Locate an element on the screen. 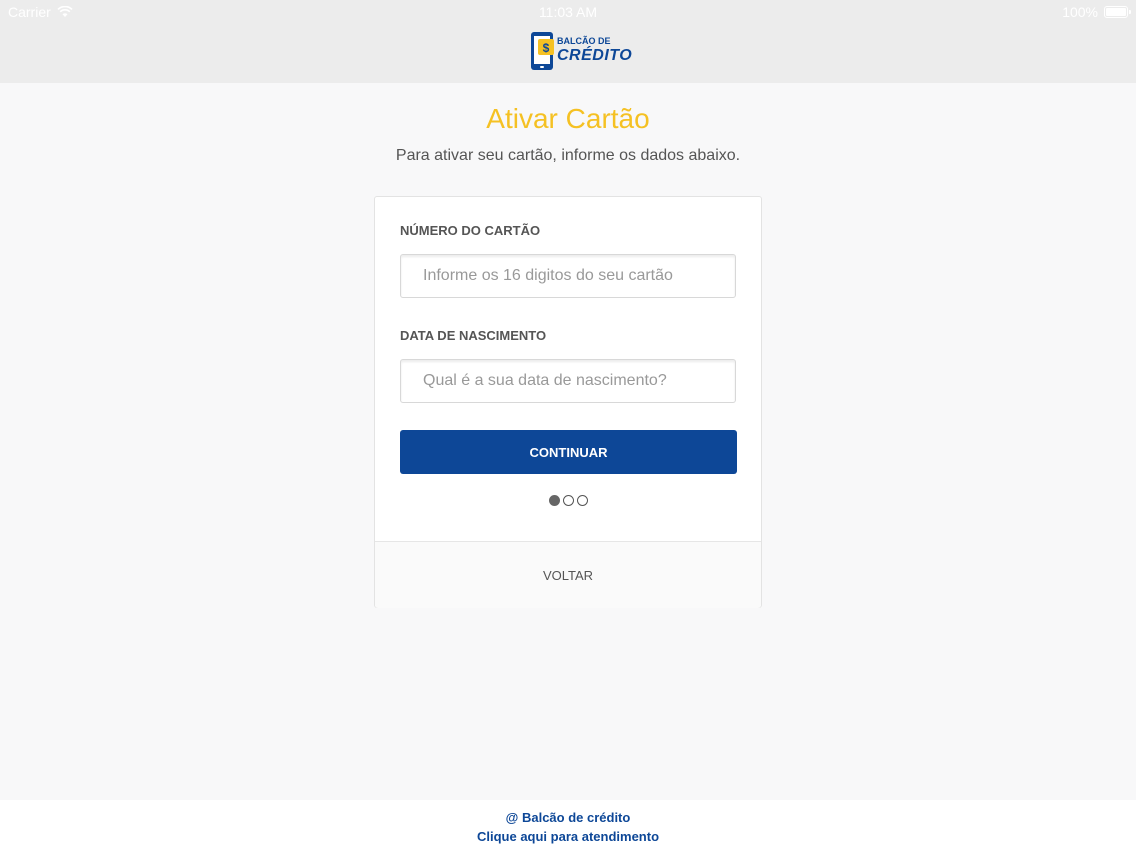  clock: 11:03 AM is located at coordinates (568, 12).